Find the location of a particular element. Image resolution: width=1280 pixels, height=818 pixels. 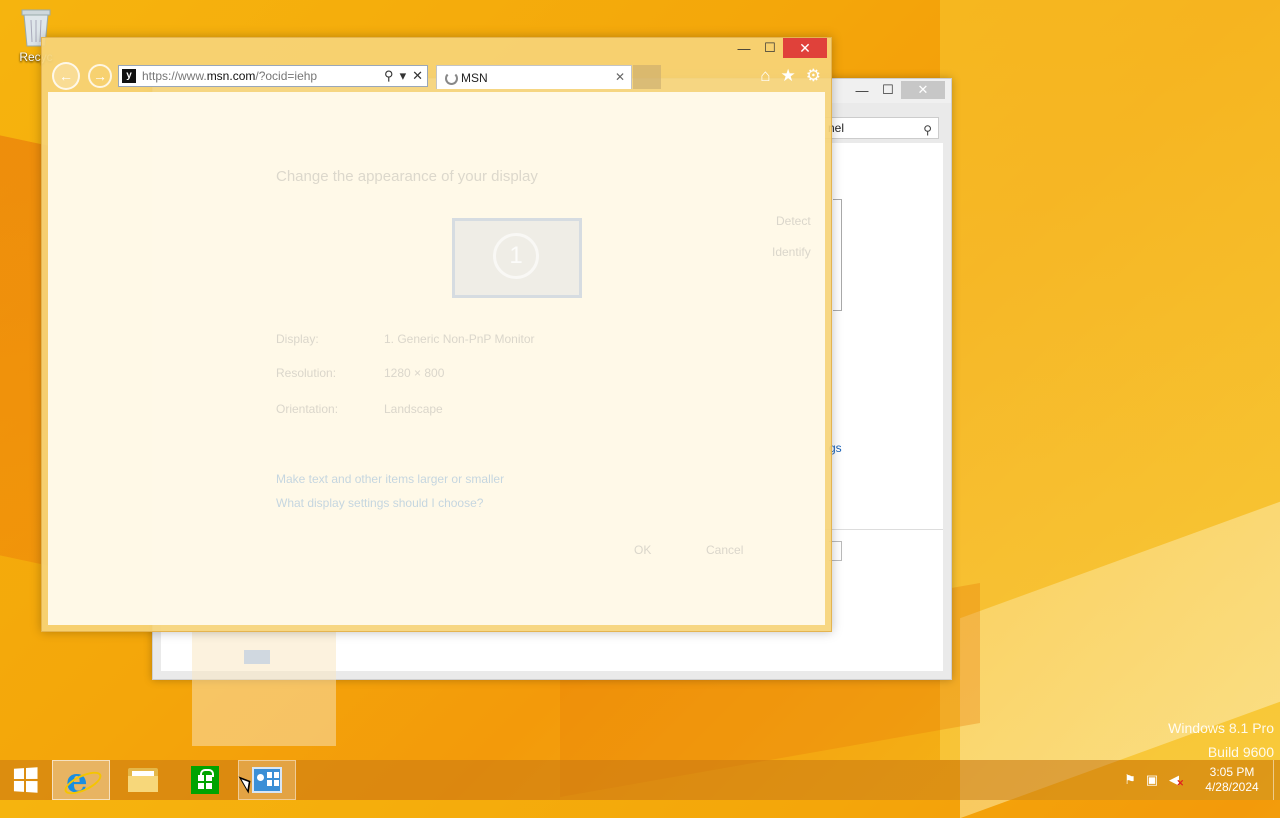

ghost-identify-button: Identify is located at coordinates (791, 252).